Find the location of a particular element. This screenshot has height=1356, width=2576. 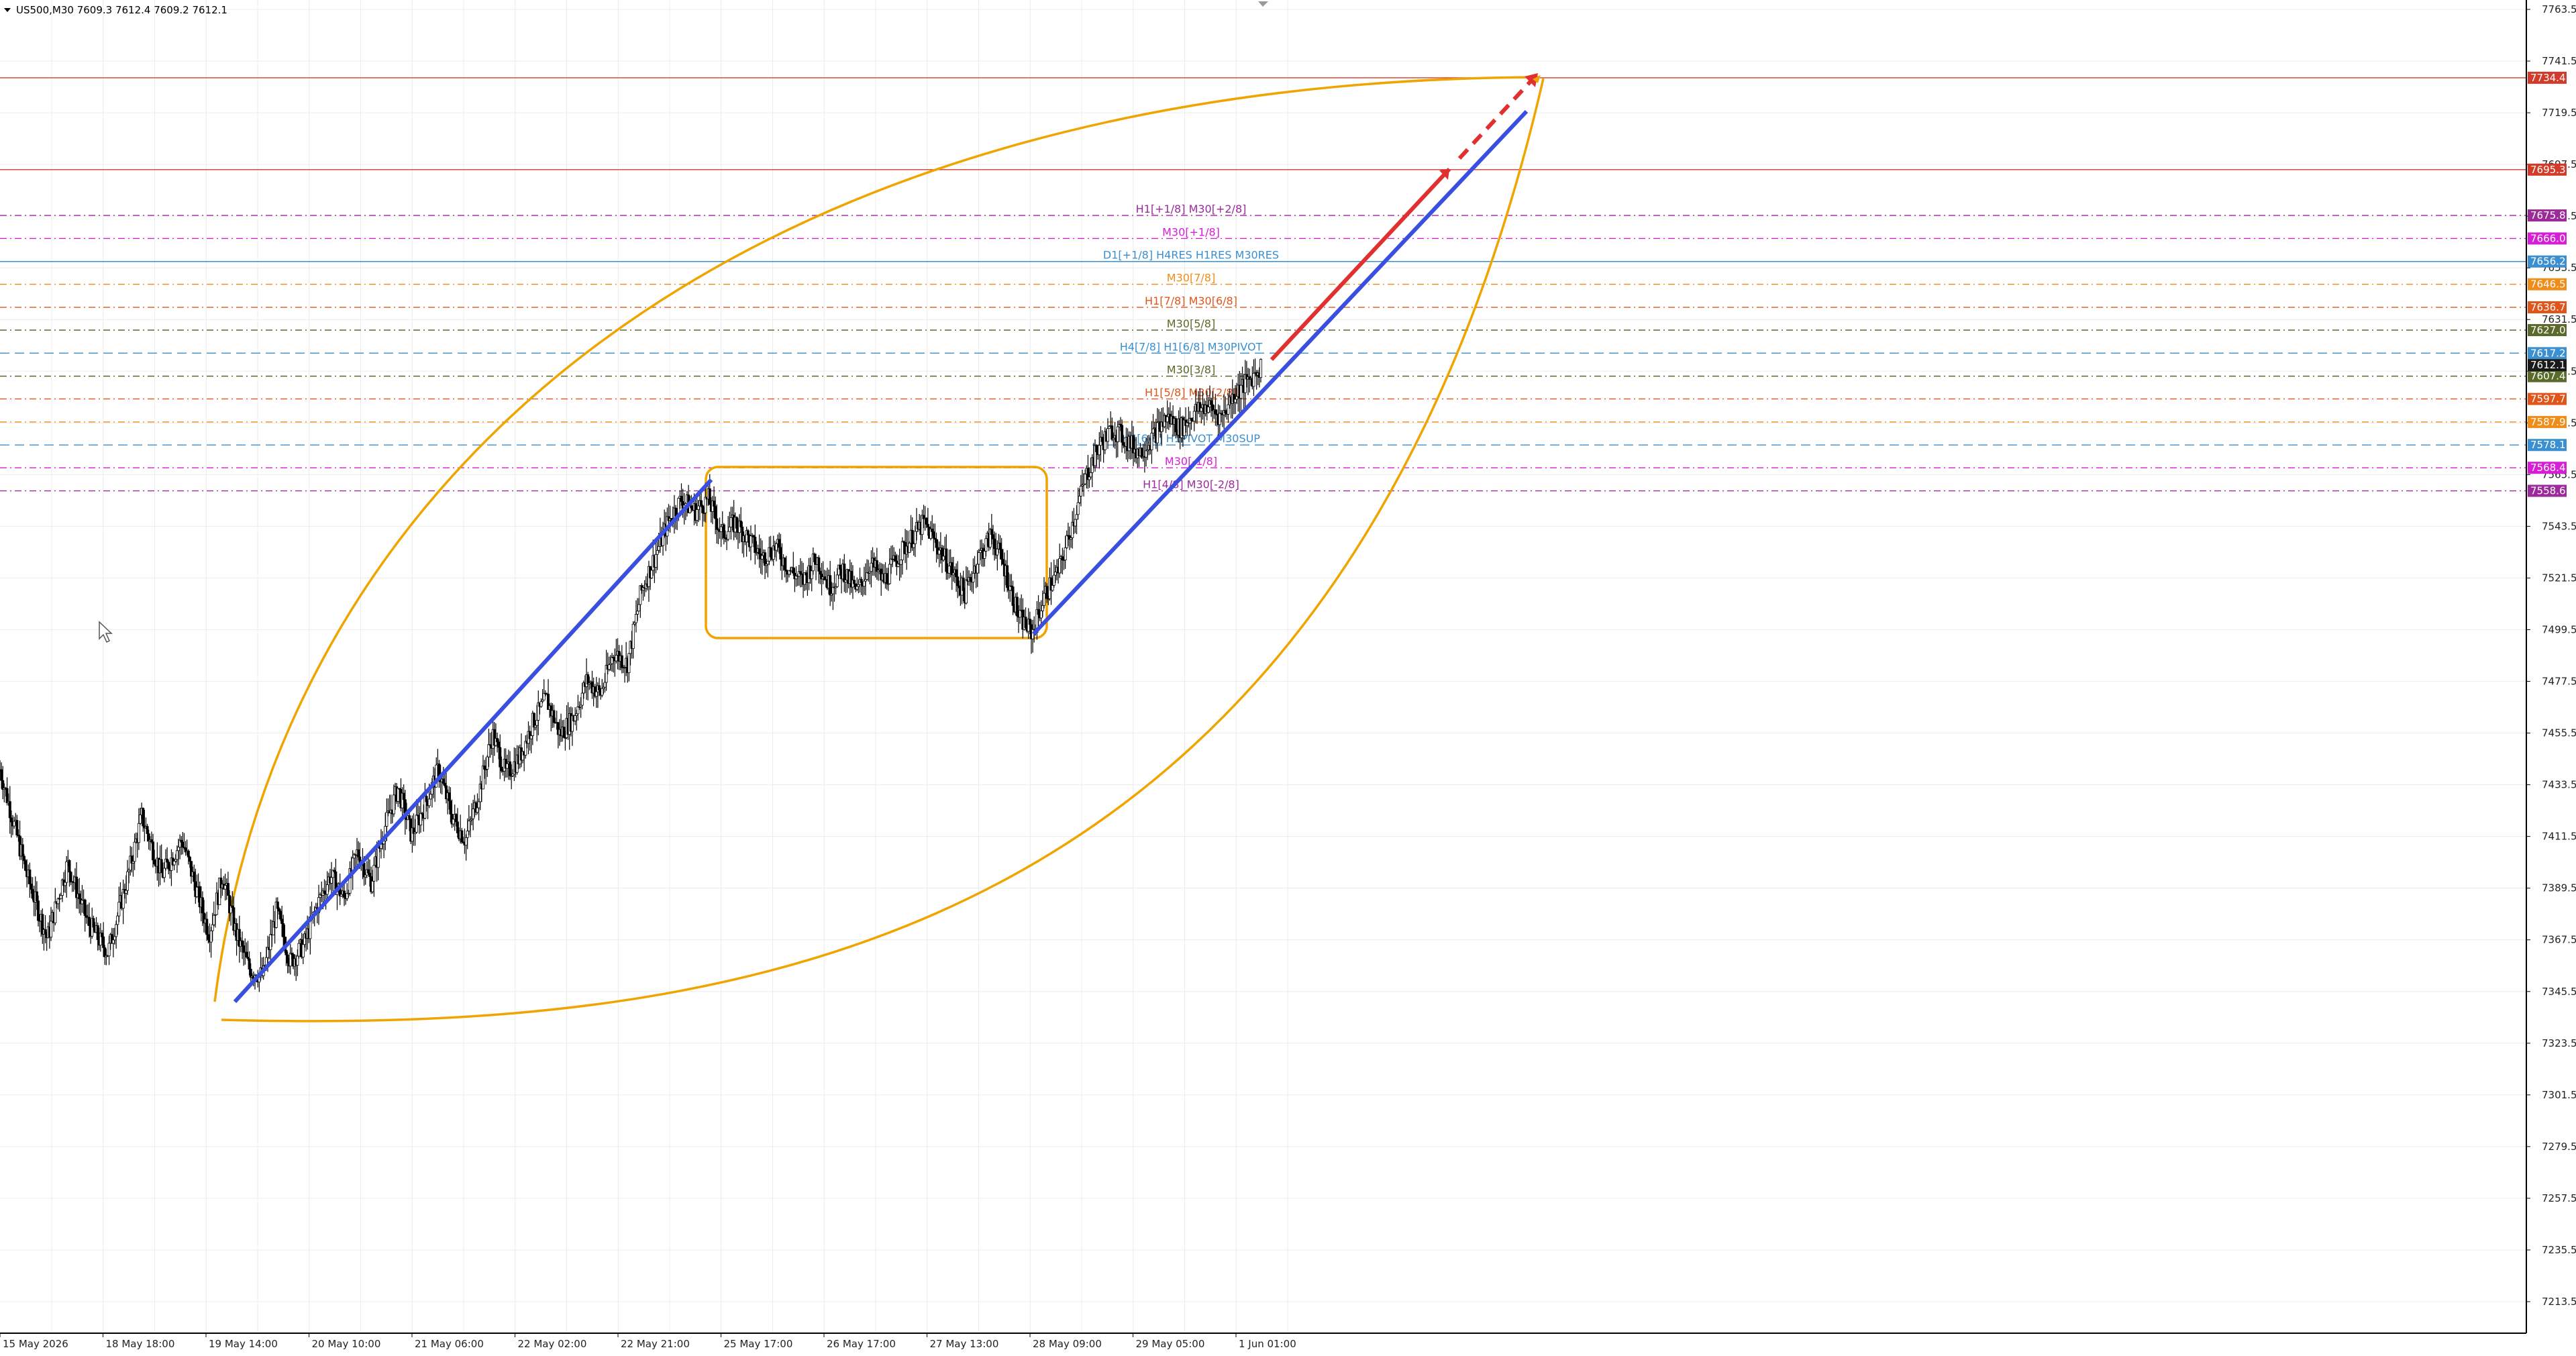

time-tick-label: 15 May 2026 is located at coordinates (35, 1344).